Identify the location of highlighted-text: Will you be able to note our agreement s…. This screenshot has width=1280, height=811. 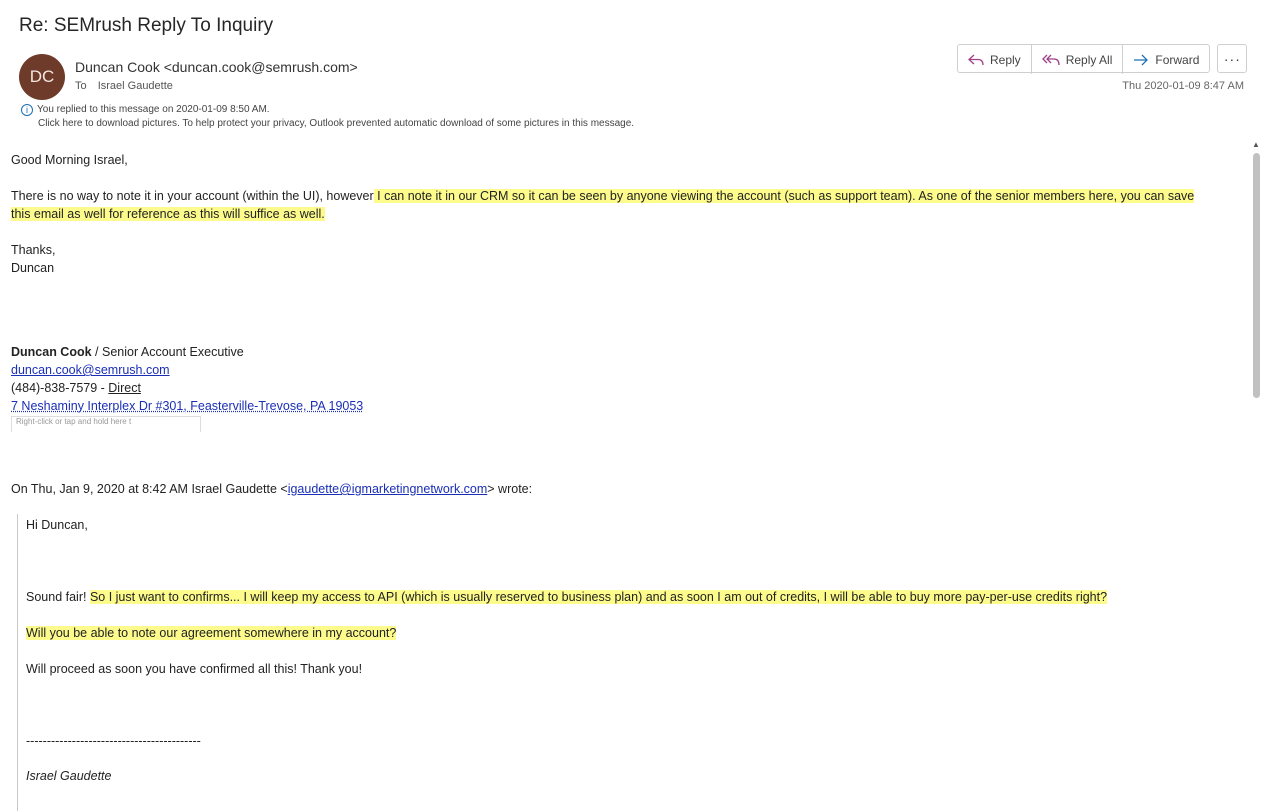
(211, 633).